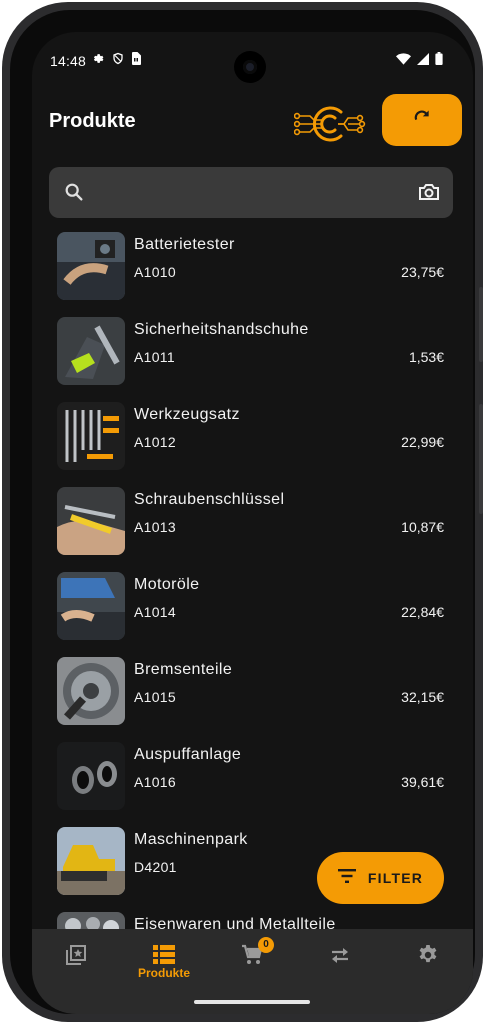 The width and height of the screenshot is (485, 1024). Describe the element at coordinates (155, 272) in the screenshot. I see `product-code: A1010` at that location.